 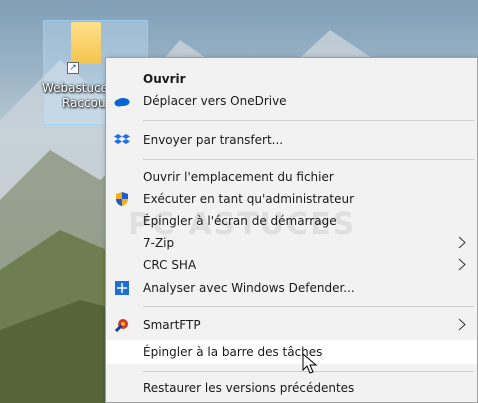 What do you see at coordinates (164, 78) in the screenshot?
I see `menu-item-label: Ouvrir` at bounding box center [164, 78].